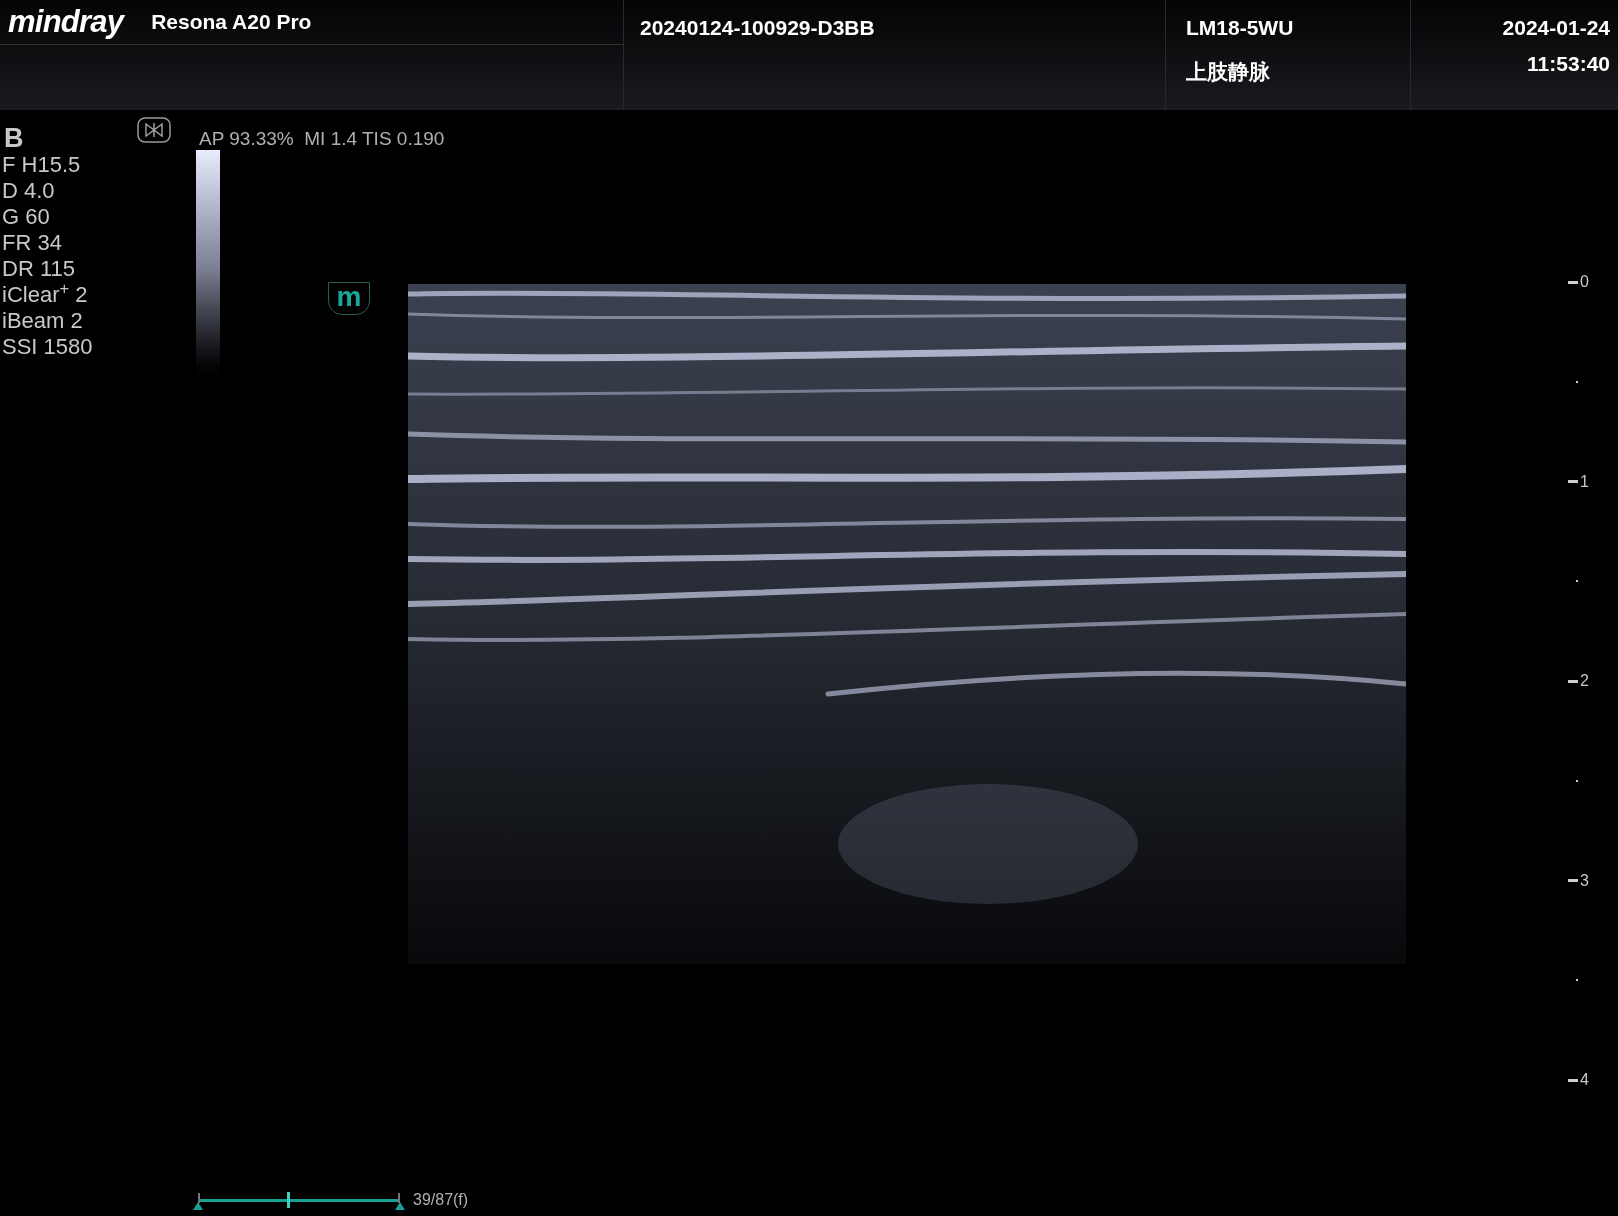  What do you see at coordinates (198, 1206) in the screenshot?
I see `range-start-marker-icon` at bounding box center [198, 1206].